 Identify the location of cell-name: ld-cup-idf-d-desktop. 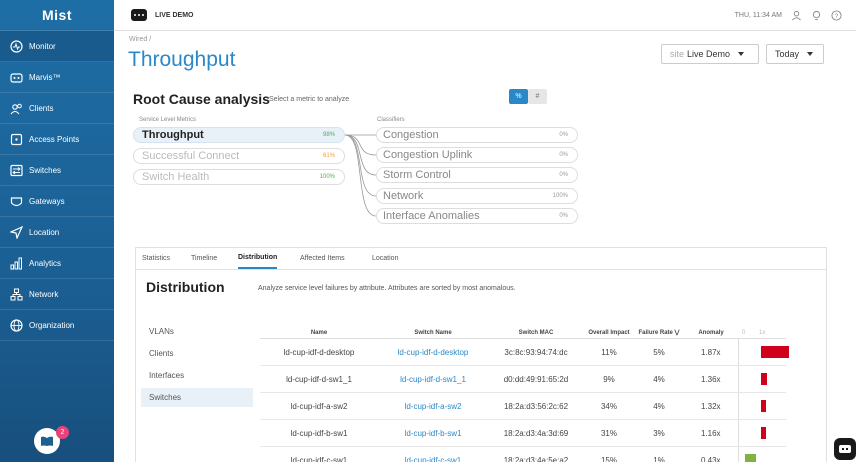
(319, 352).